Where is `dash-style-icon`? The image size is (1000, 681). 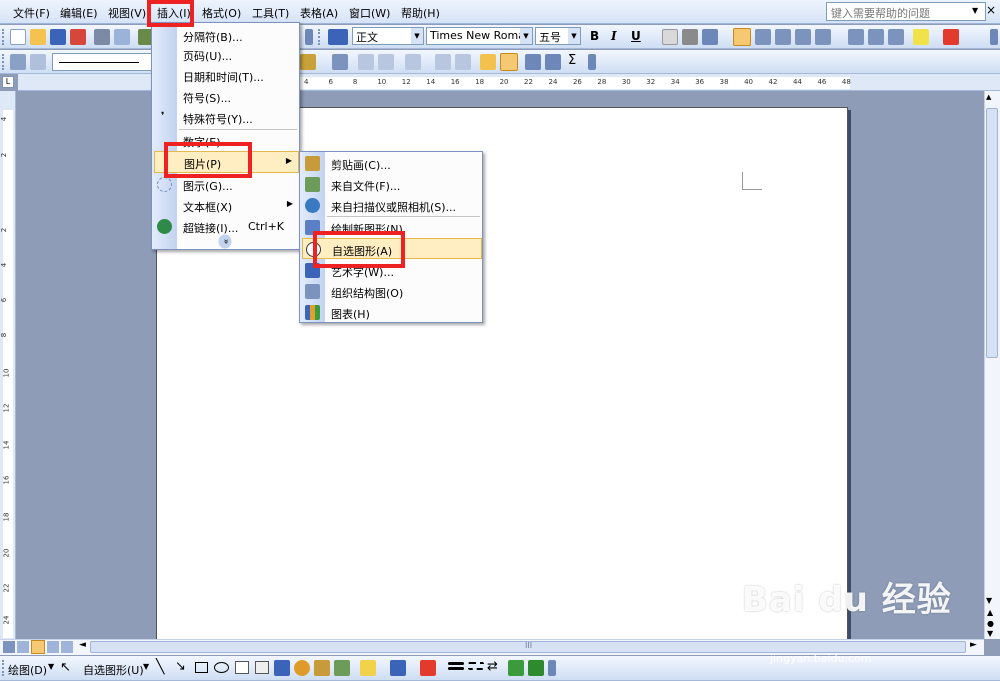
dash-style-icon is located at coordinates (476, 666).